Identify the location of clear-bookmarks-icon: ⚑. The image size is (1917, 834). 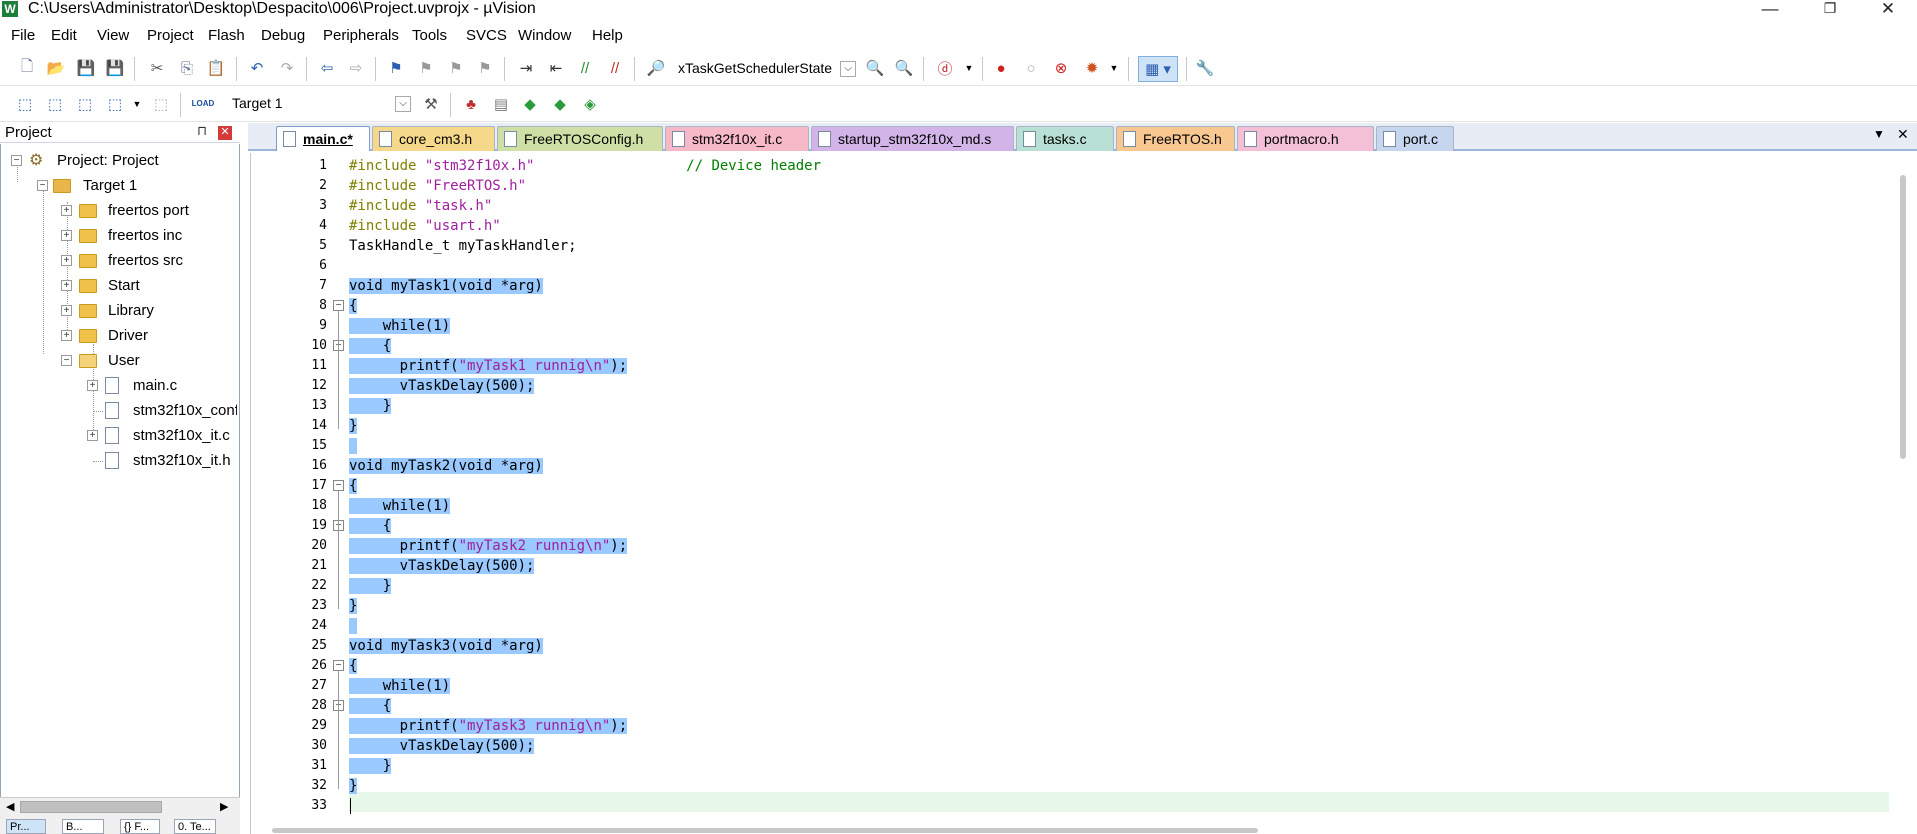
(485, 68).